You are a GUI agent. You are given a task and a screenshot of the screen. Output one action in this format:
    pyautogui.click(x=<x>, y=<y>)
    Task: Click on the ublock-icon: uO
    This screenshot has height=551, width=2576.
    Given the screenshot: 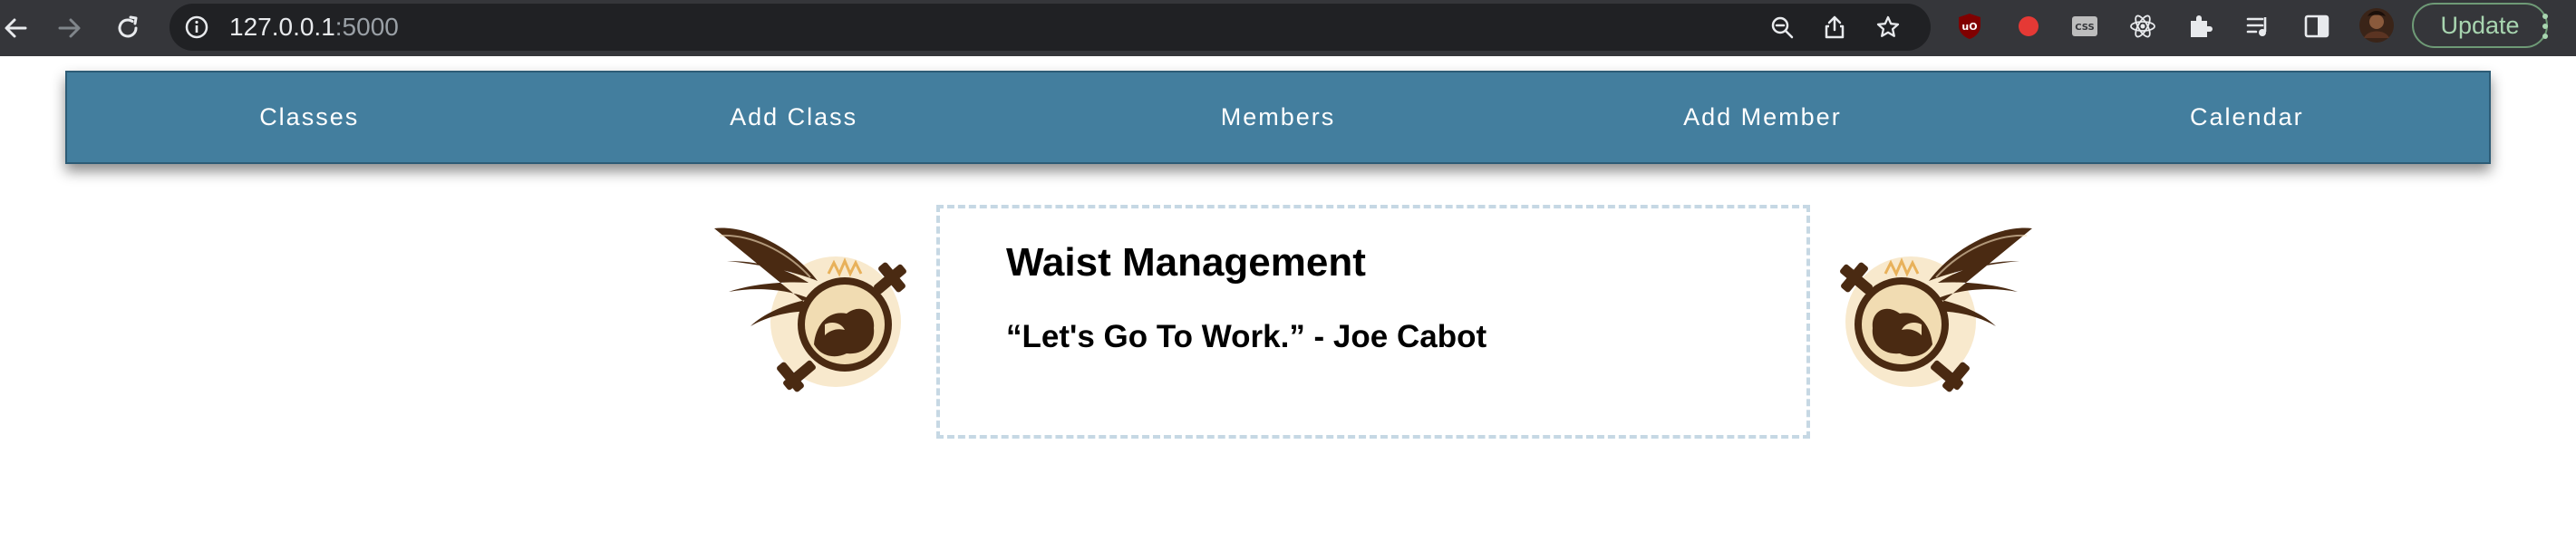 What is the action you would take?
    pyautogui.click(x=1969, y=26)
    